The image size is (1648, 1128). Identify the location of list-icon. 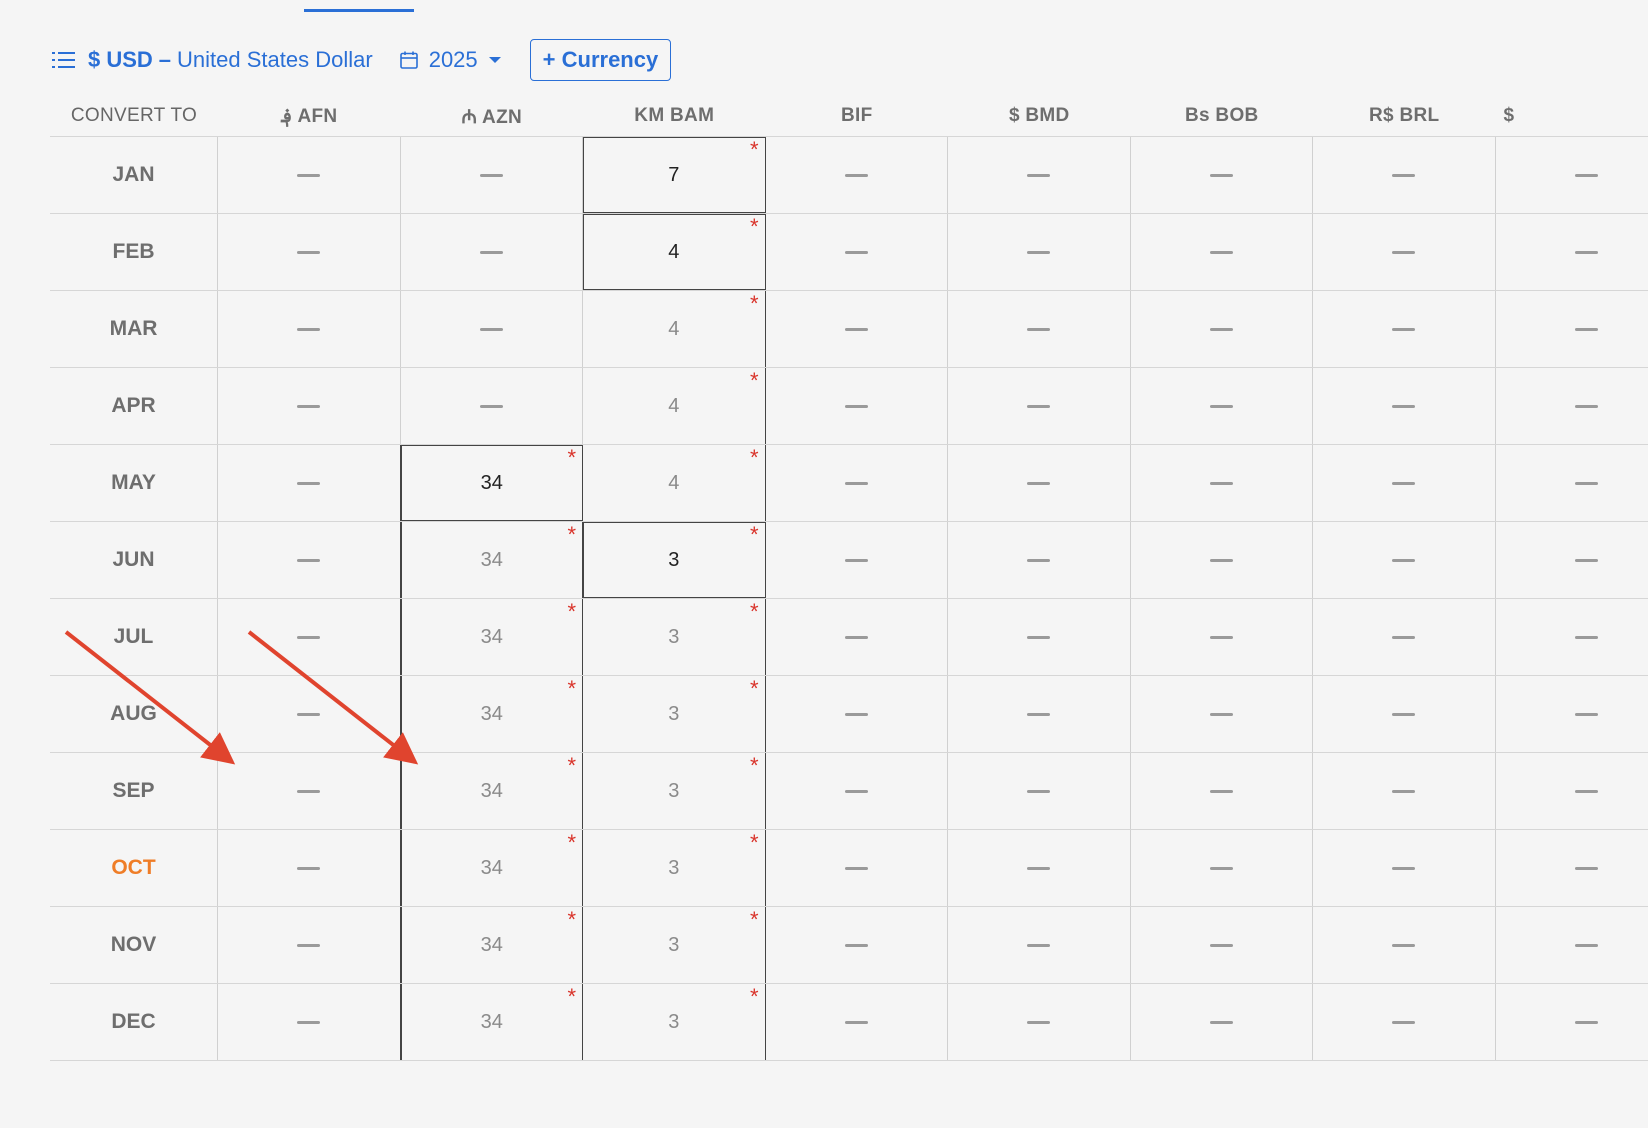
(65, 60).